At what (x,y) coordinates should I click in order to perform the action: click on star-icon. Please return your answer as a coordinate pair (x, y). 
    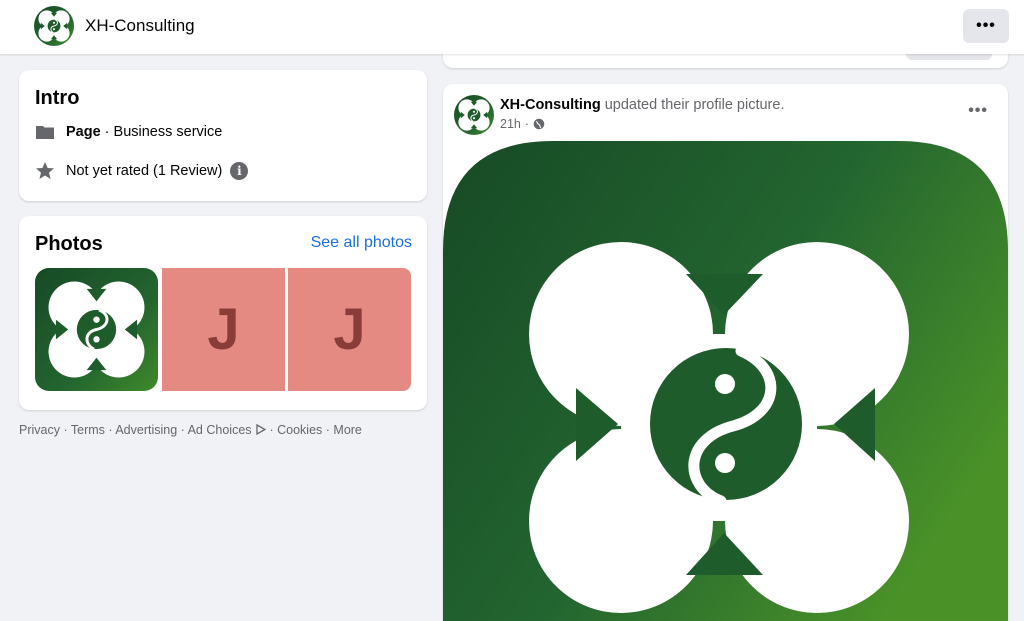
    Looking at the image, I should click on (45, 170).